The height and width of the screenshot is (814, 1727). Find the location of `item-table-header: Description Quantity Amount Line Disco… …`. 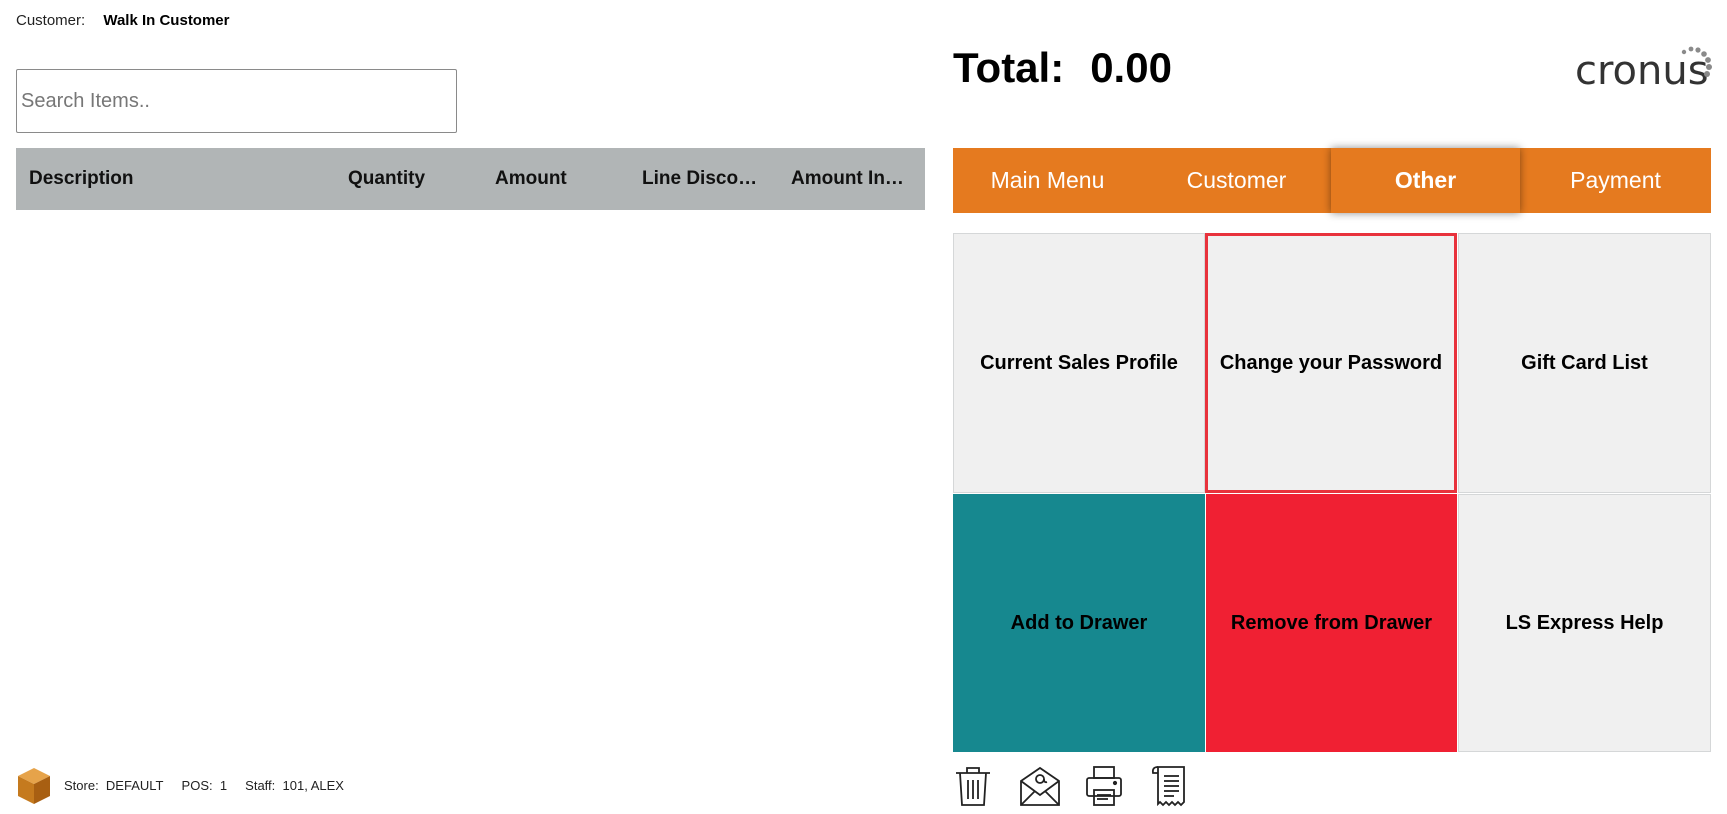

item-table-header: Description Quantity Amount Line Disco… … is located at coordinates (470, 179).